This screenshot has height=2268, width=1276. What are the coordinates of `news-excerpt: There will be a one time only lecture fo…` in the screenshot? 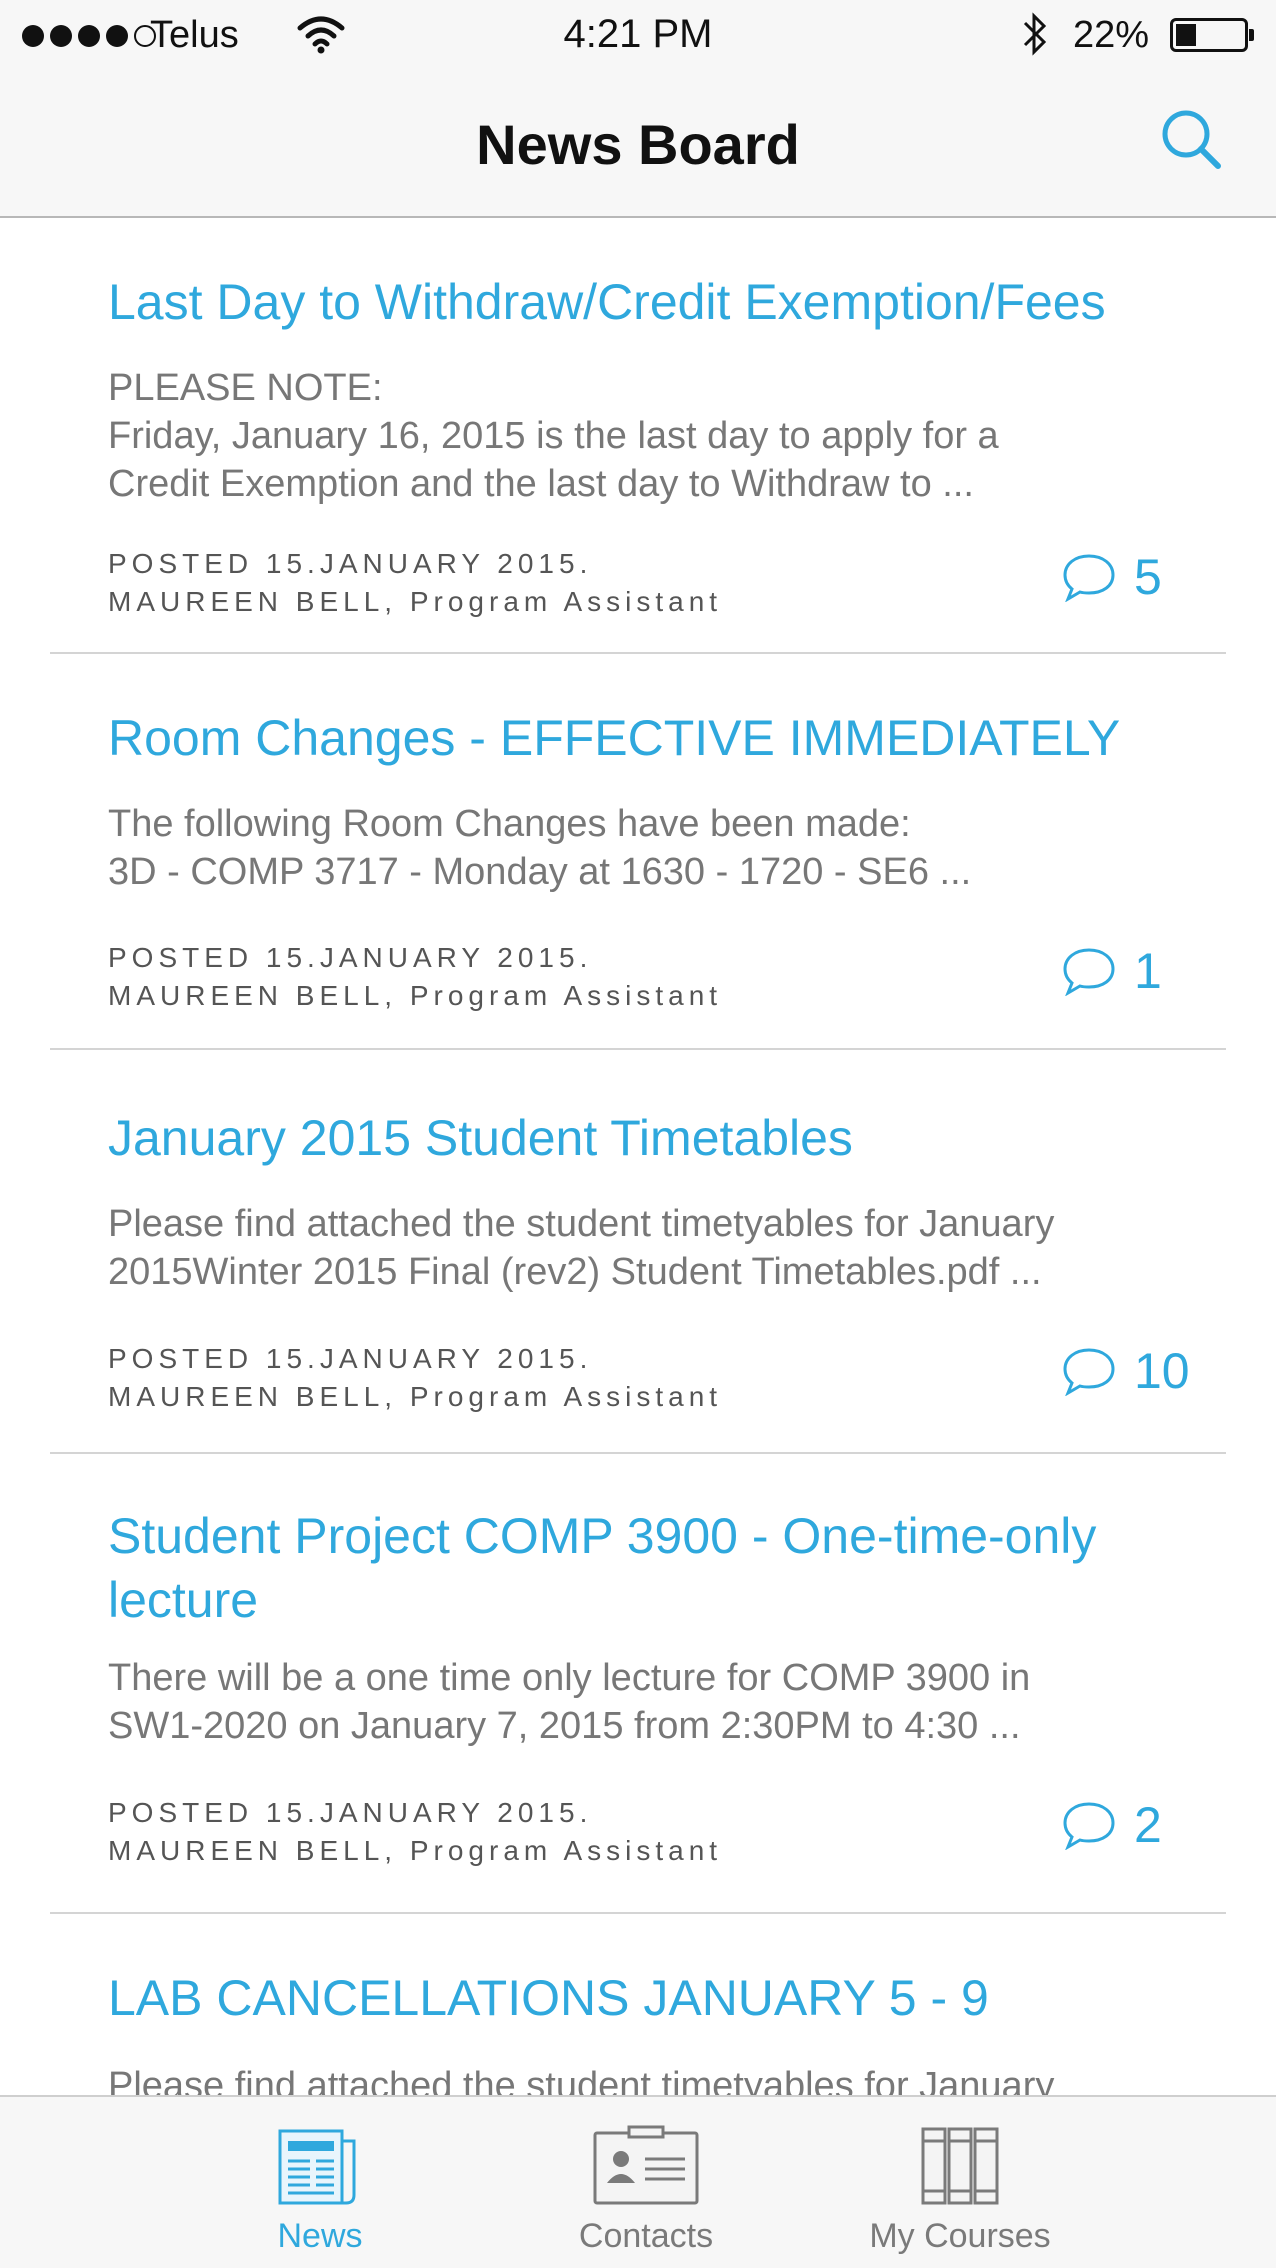 It's located at (648, 1702).